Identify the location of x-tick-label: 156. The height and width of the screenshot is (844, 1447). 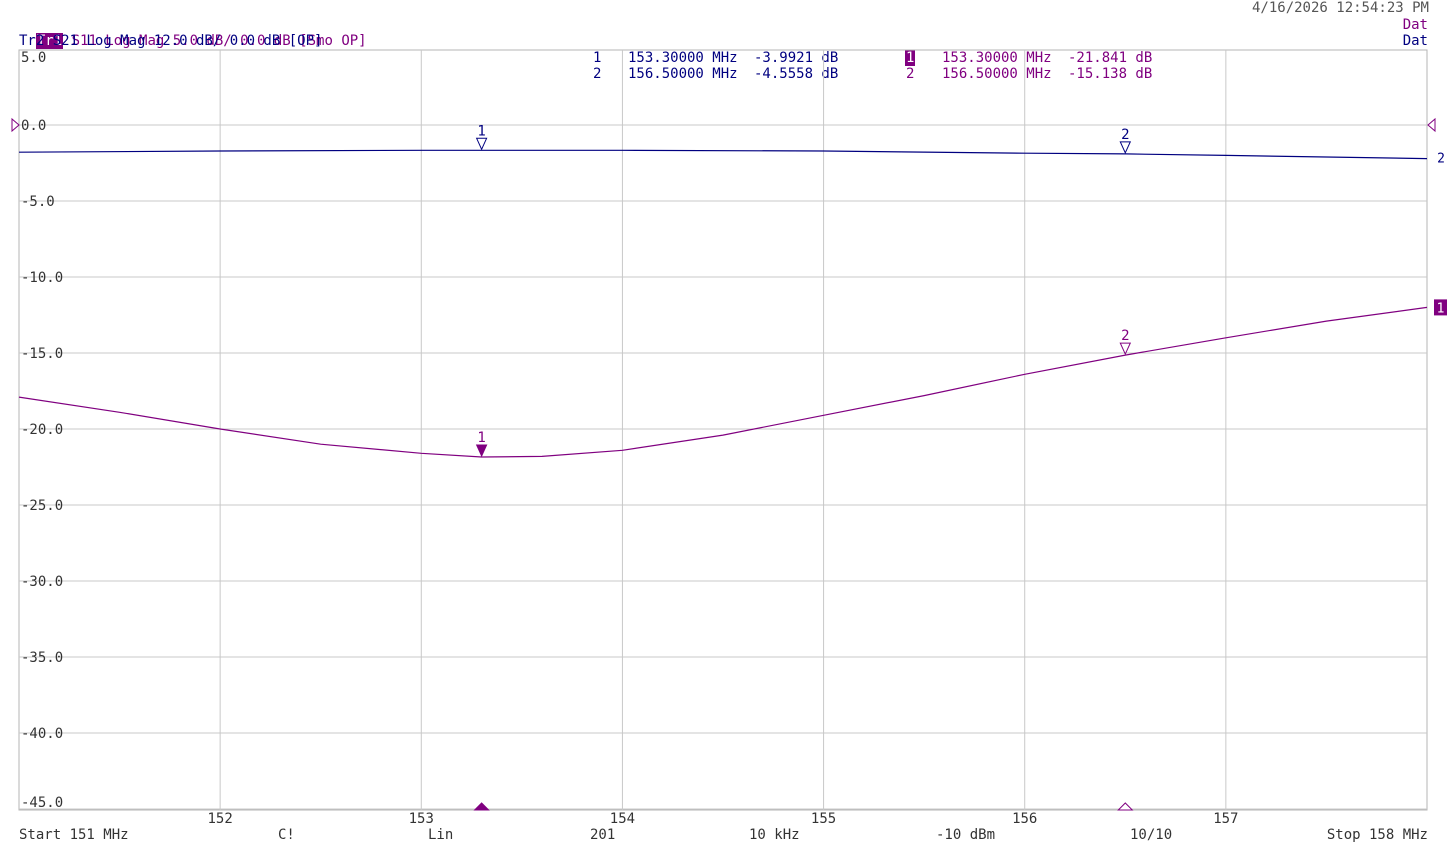
(1024, 819).